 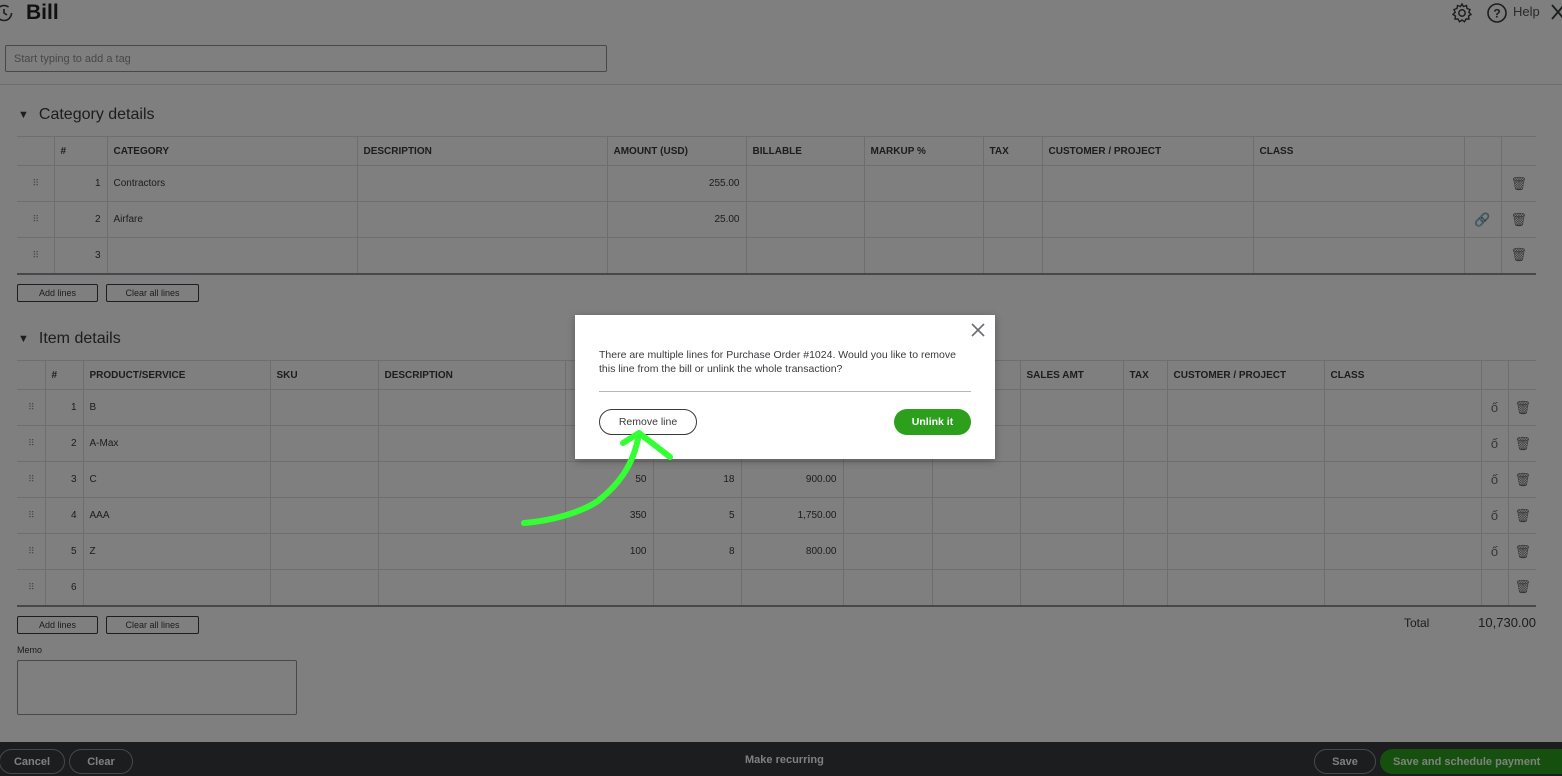 What do you see at coordinates (978, 330) in the screenshot?
I see `close-icon` at bounding box center [978, 330].